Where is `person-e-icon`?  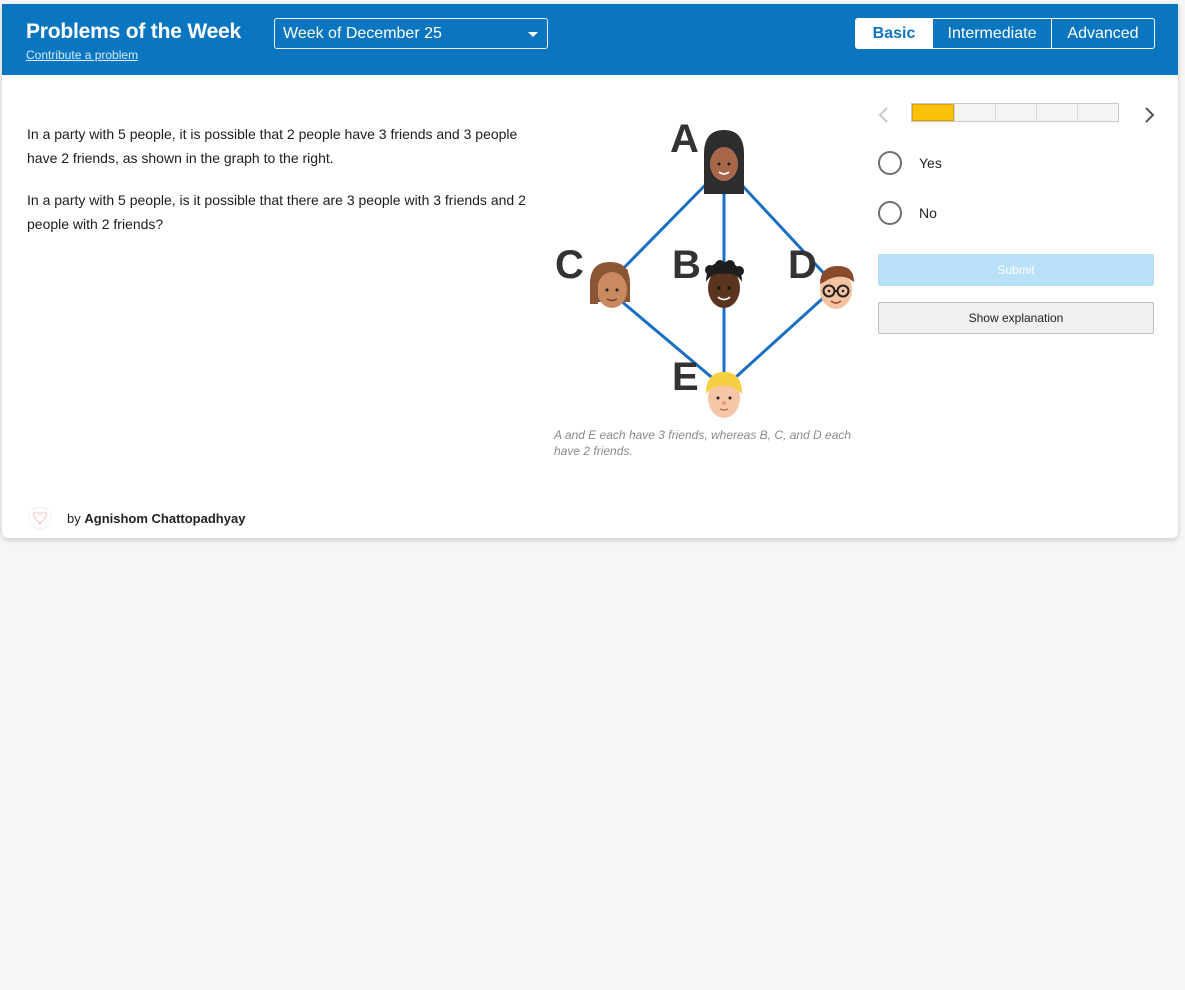 person-e-icon is located at coordinates (724, 395).